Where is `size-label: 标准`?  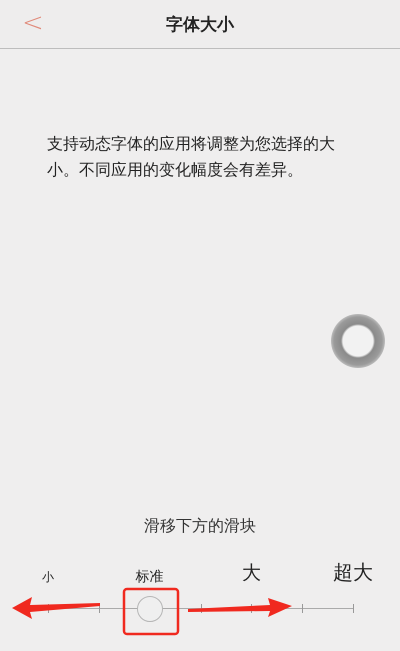 size-label: 标准 is located at coordinates (150, 577).